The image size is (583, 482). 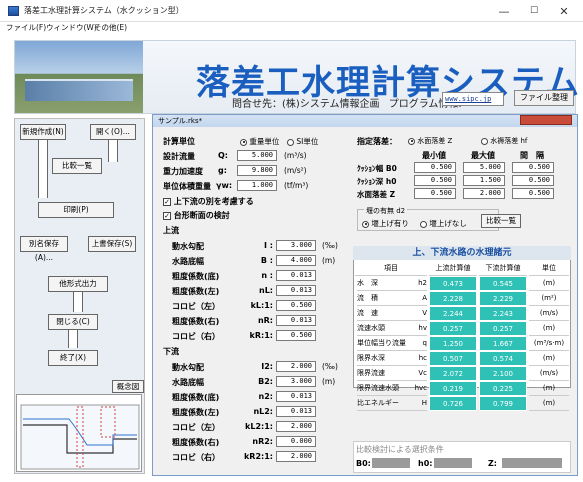 I want to click on units-label: 計算単位, so click(x=179, y=141).